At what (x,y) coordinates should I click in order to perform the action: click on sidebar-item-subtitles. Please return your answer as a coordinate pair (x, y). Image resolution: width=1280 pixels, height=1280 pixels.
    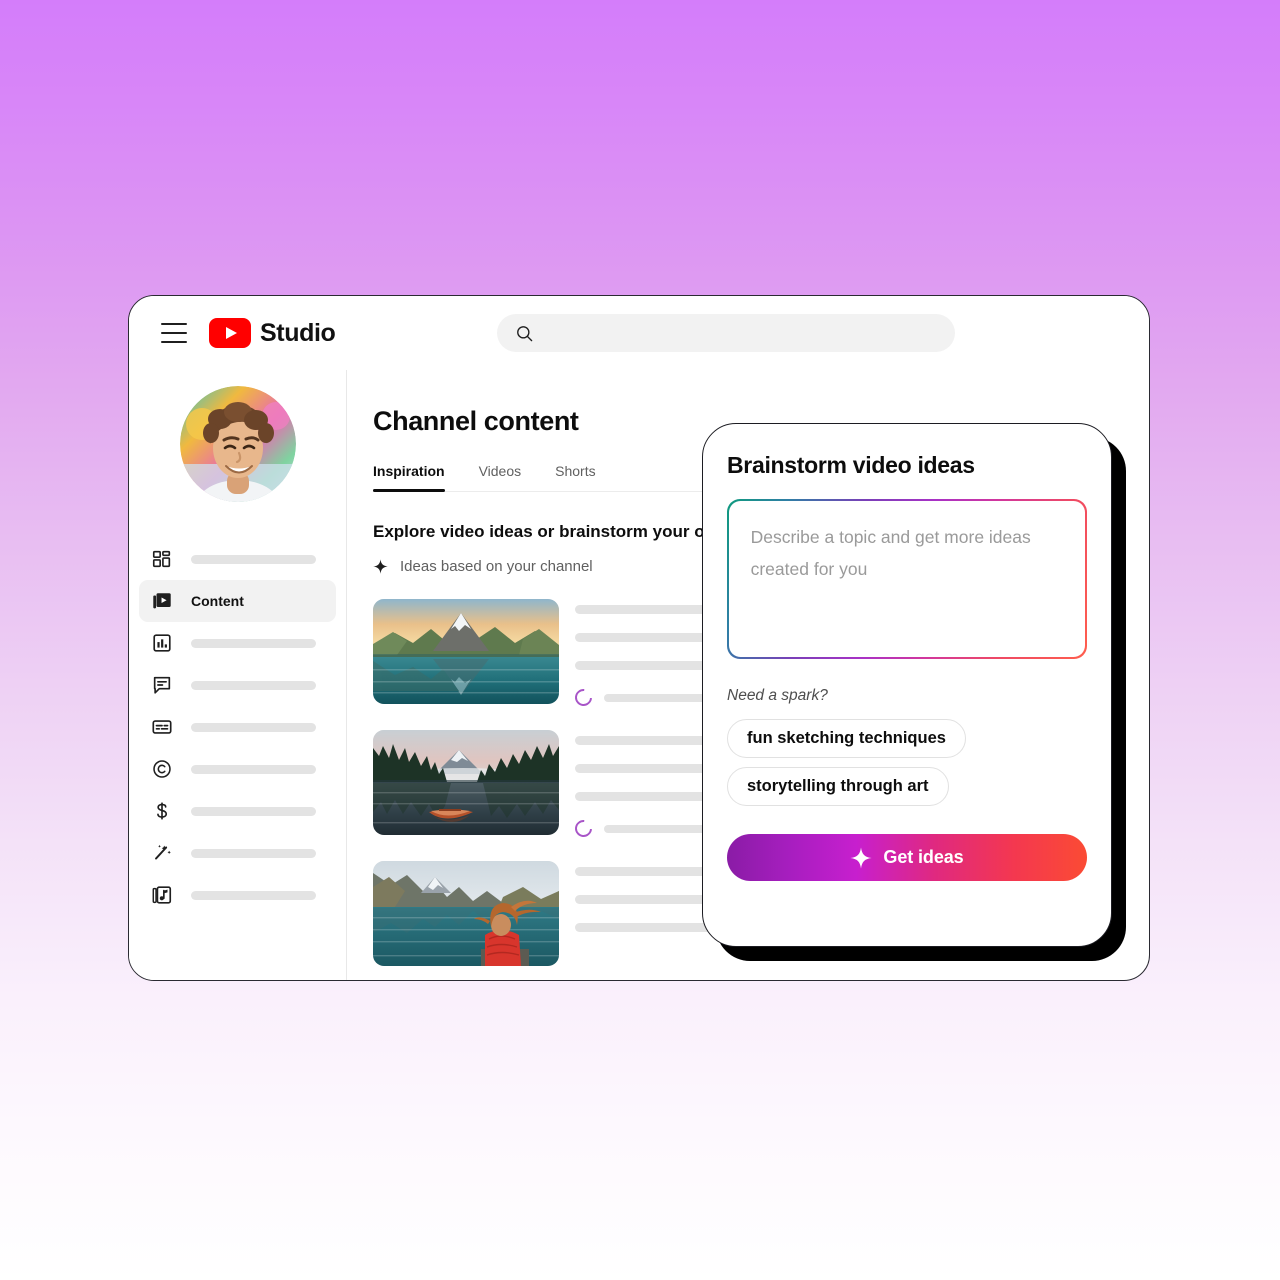
    Looking at the image, I should click on (237, 727).